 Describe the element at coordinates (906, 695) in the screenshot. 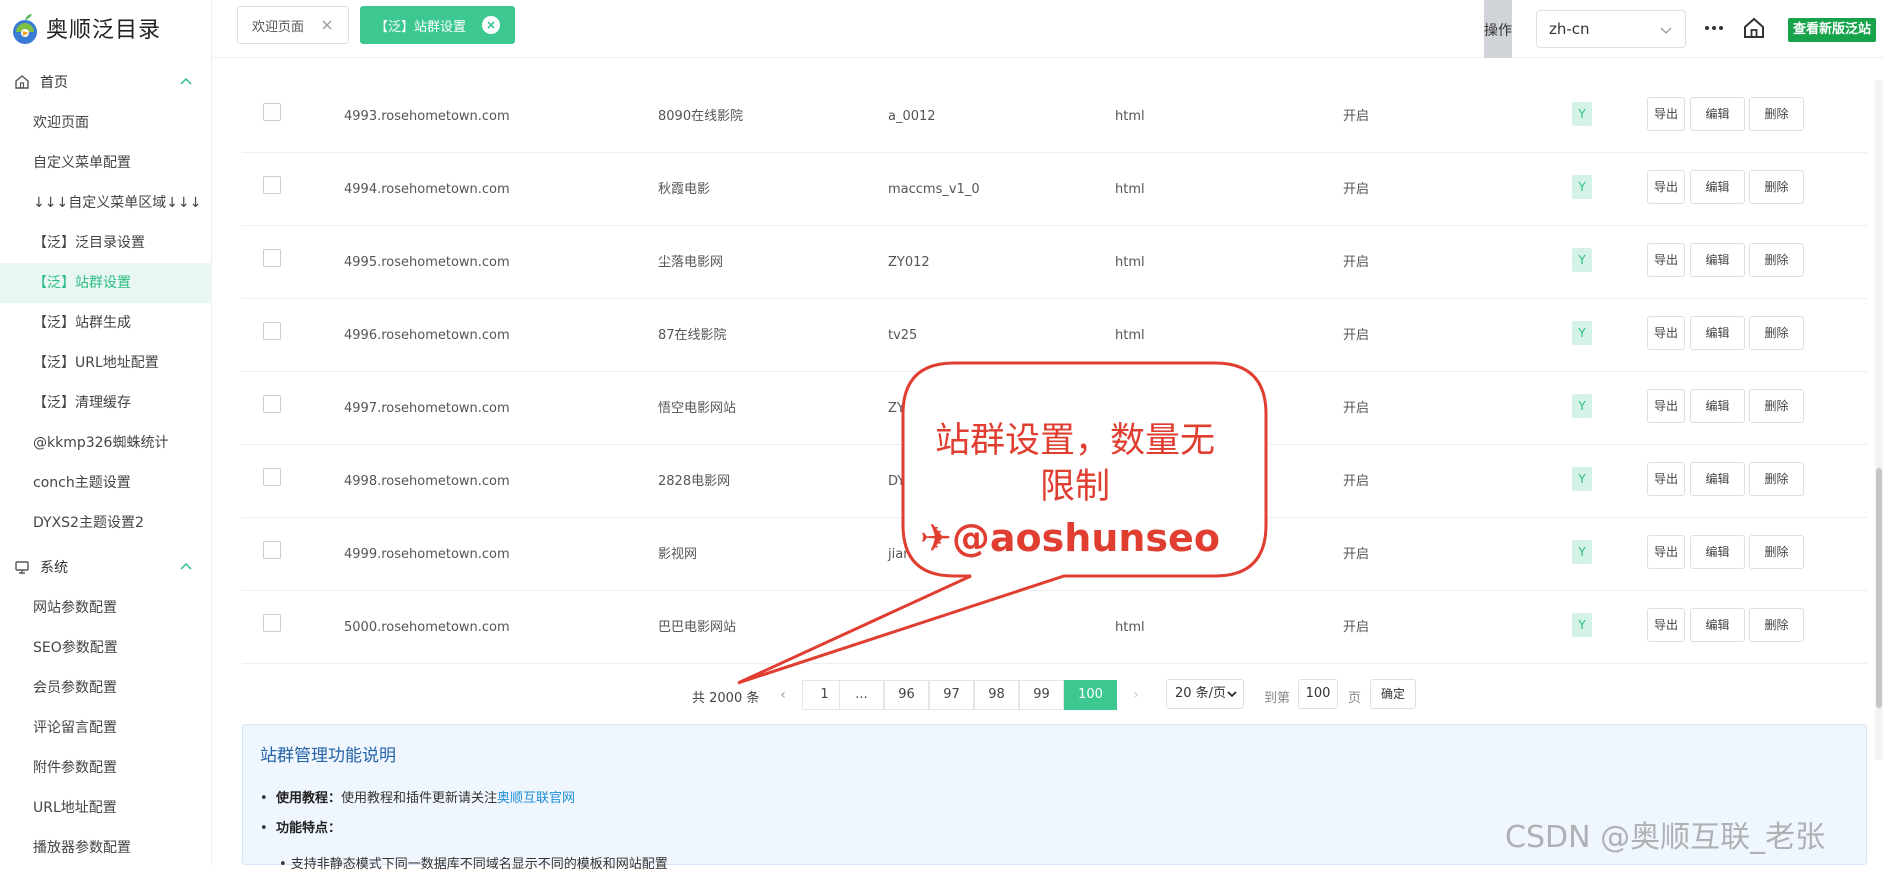

I see `page-button-96: 96` at that location.